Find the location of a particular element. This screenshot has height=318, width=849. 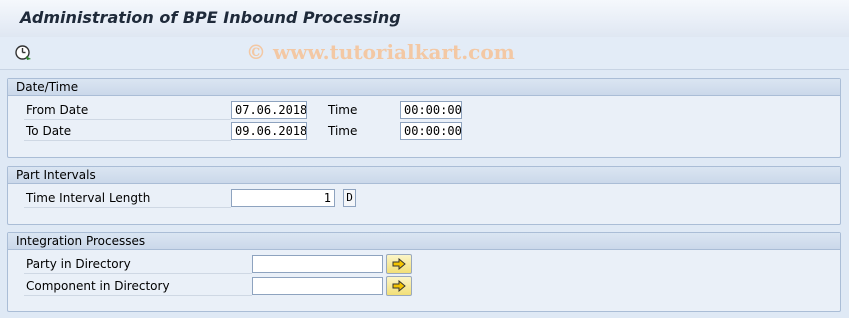

group-header-date-time: Date/Time is located at coordinates (424, 87).